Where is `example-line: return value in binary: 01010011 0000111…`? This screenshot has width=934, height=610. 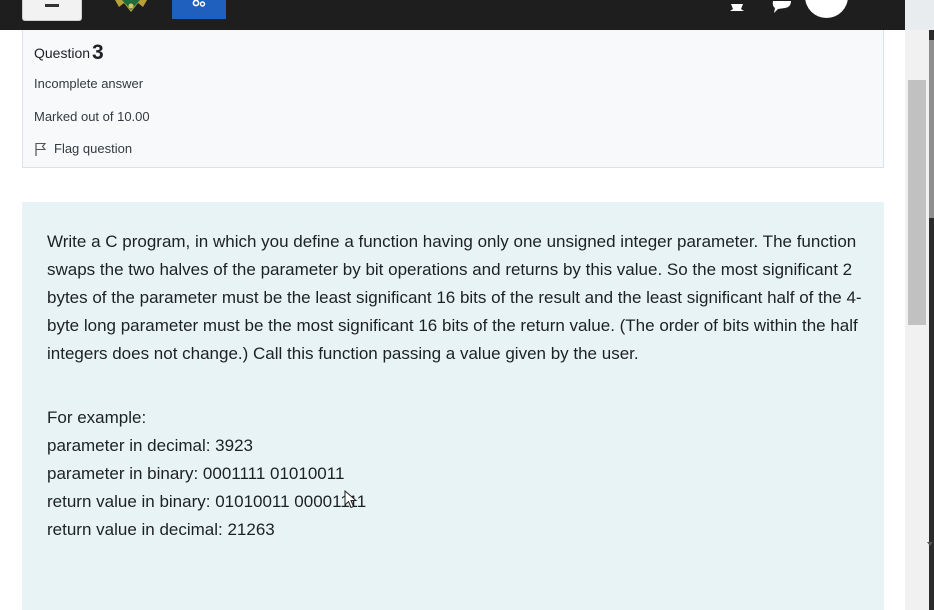
example-line: return value in binary: 01010011 0000111… is located at coordinates (207, 501).